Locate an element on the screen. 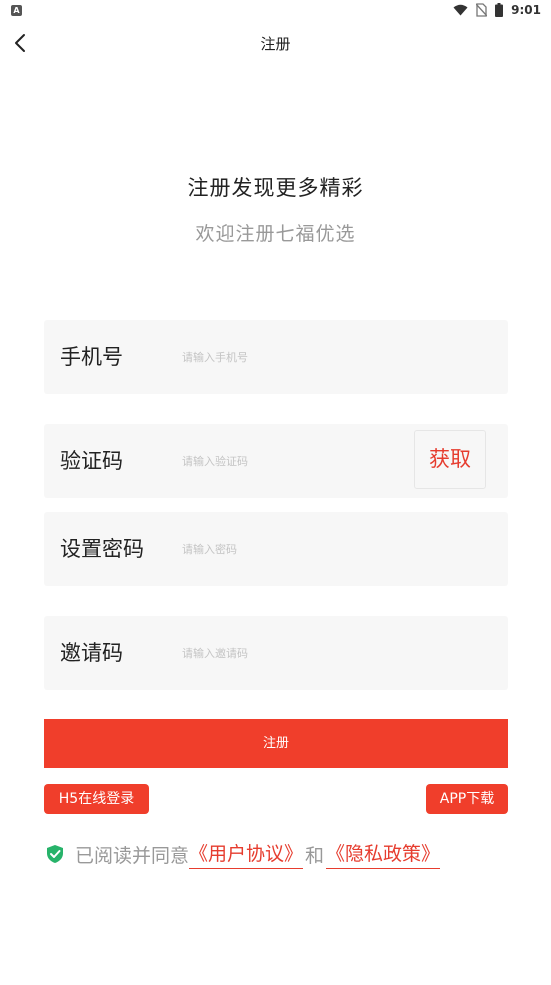 This screenshot has height=985, width=551. password-input is located at coordinates (292, 549).